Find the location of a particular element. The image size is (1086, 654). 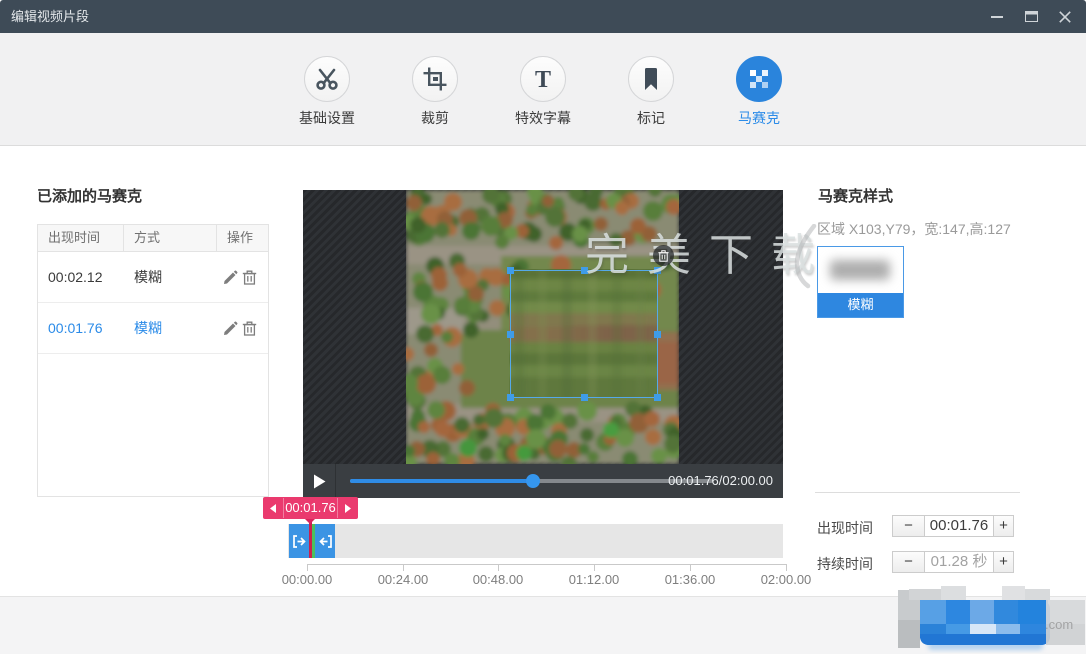

tab-basic-settings-label: 基础设置 is located at coordinates (327, 118).